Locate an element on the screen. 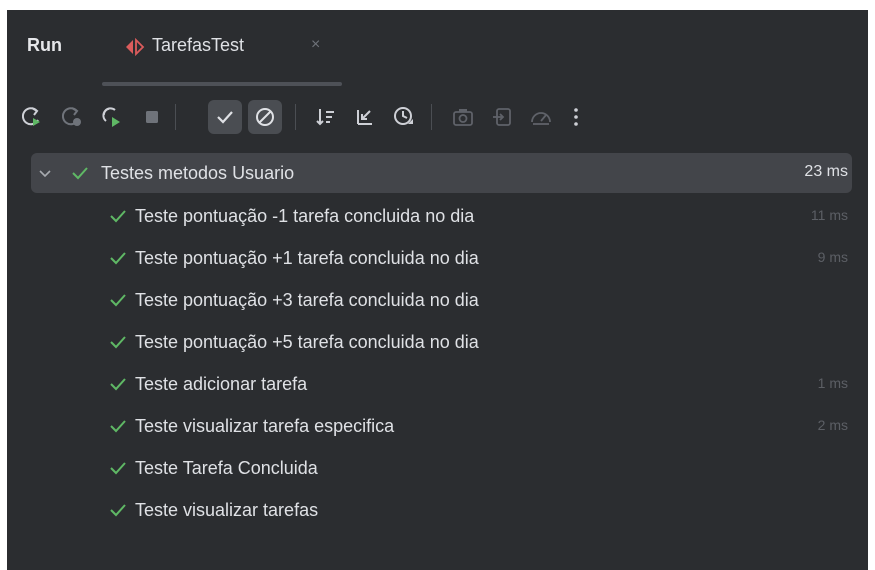 Image resolution: width=875 pixels, height=570 pixels. rerun-icon is located at coordinates (30, 116).